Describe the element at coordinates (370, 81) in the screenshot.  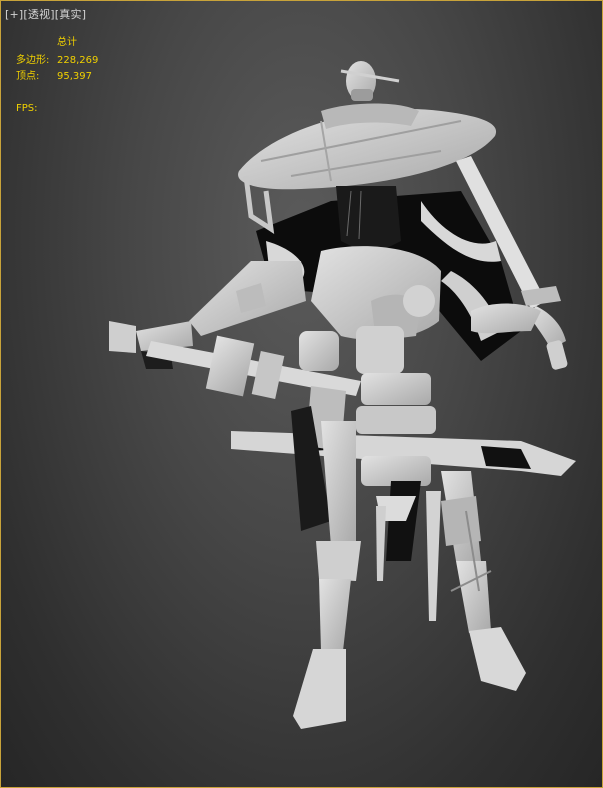
I see `topknot` at that location.